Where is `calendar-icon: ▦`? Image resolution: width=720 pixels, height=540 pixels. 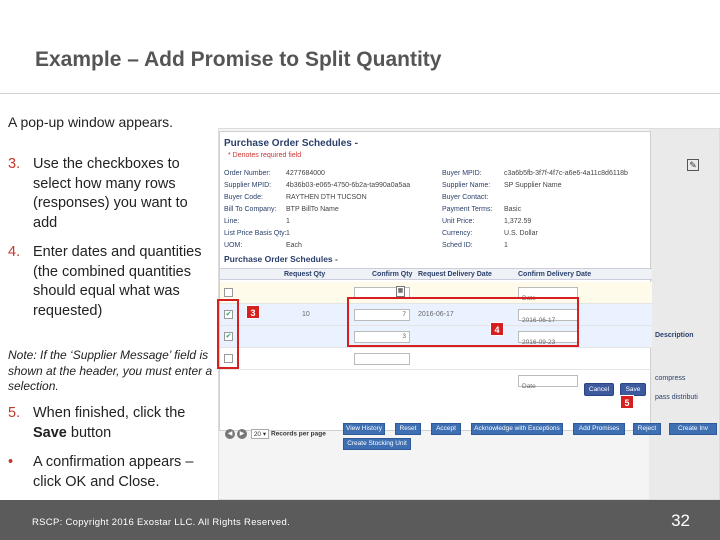
calendar-icon: ▦ is located at coordinates (400, 291).